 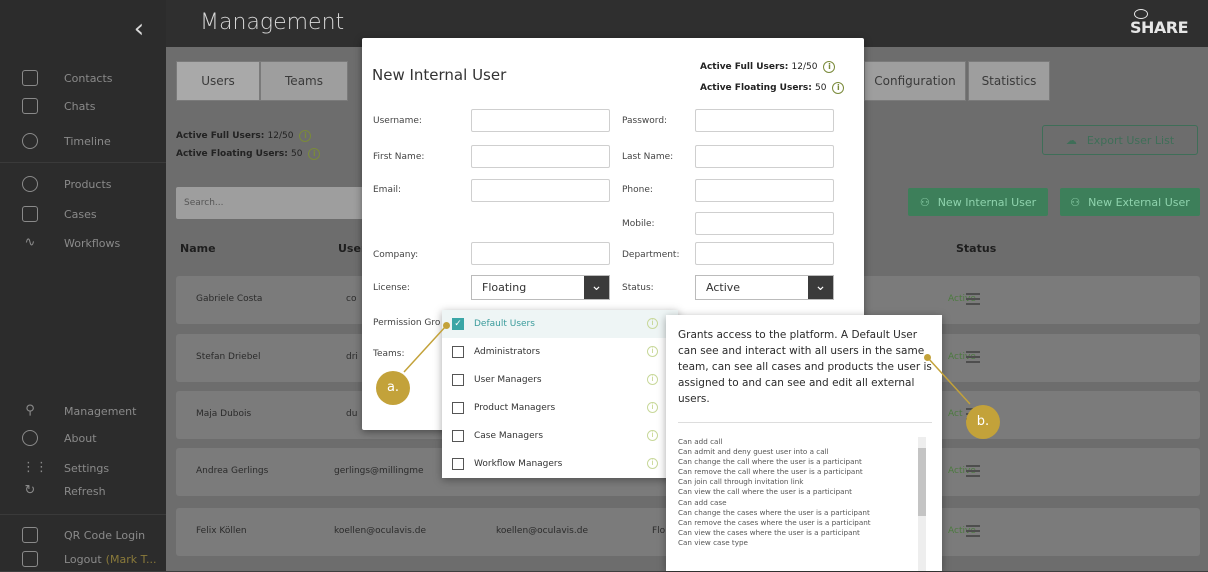 What do you see at coordinates (446, 325) in the screenshot?
I see `callout-dot-a` at bounding box center [446, 325].